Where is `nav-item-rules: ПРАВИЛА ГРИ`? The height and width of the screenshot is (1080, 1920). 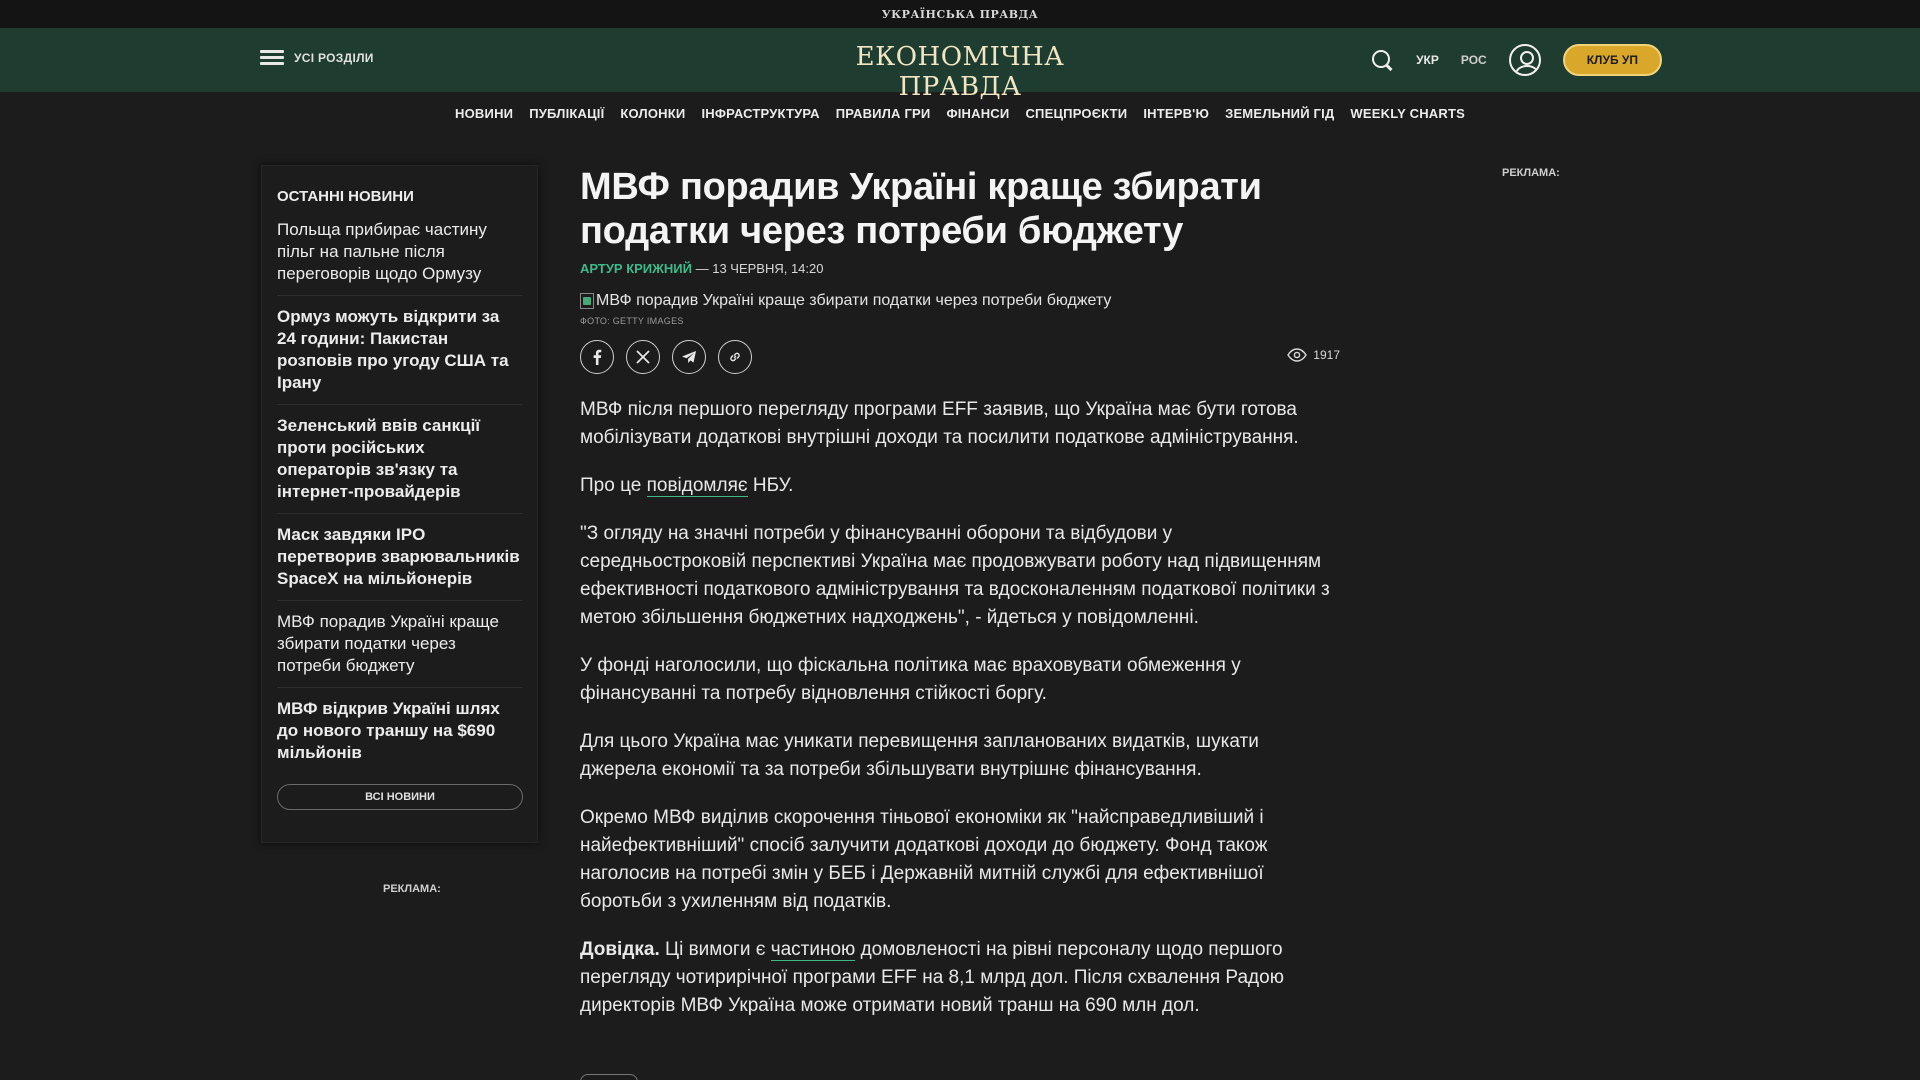
nav-item-rules: ПРАВИЛА ГРИ is located at coordinates (883, 113).